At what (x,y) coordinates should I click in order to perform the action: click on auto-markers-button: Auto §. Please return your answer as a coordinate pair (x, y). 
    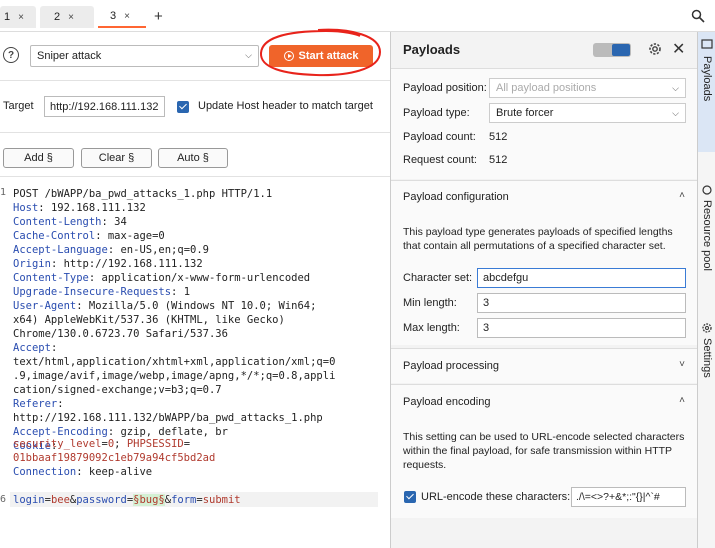
    Looking at the image, I should click on (193, 158).